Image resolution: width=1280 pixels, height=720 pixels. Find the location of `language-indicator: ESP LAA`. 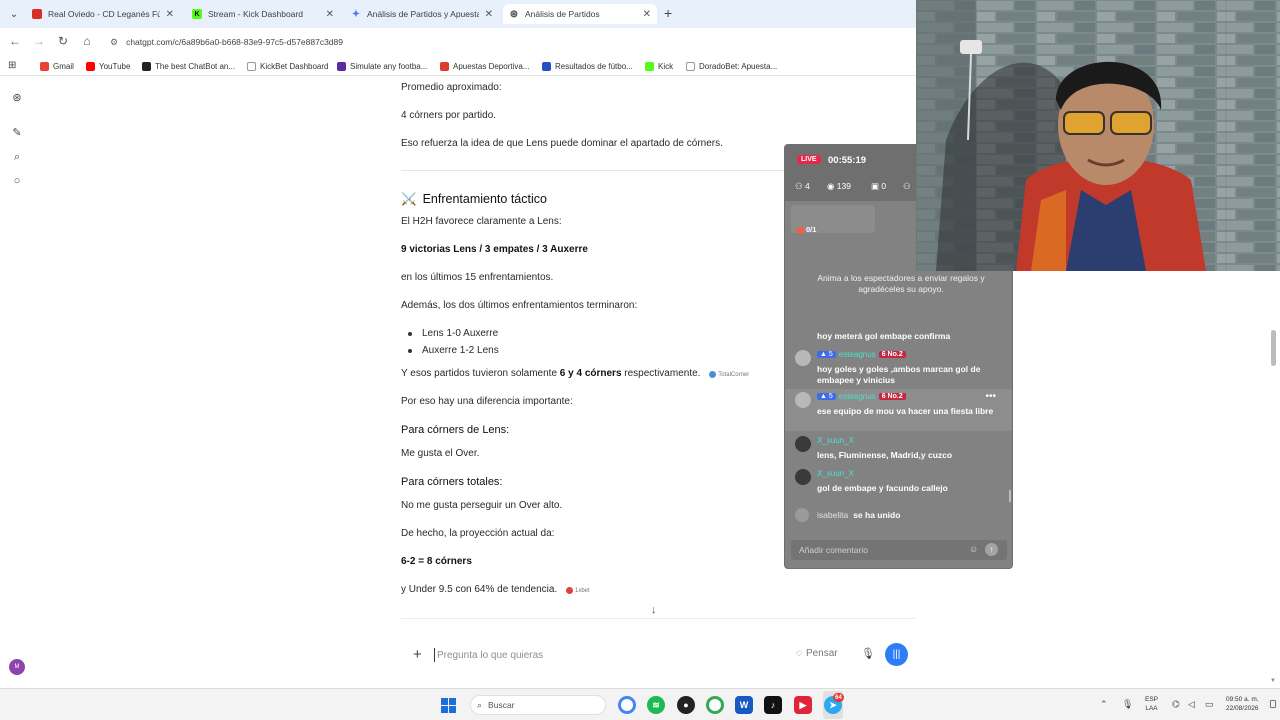

language-indicator: ESP LAA is located at coordinates (1151, 704).